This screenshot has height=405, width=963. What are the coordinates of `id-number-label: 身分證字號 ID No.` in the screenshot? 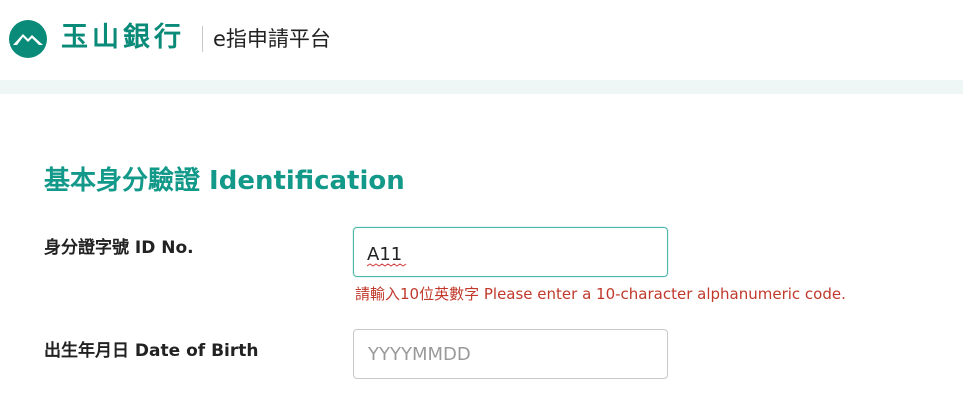 It's located at (119, 248).